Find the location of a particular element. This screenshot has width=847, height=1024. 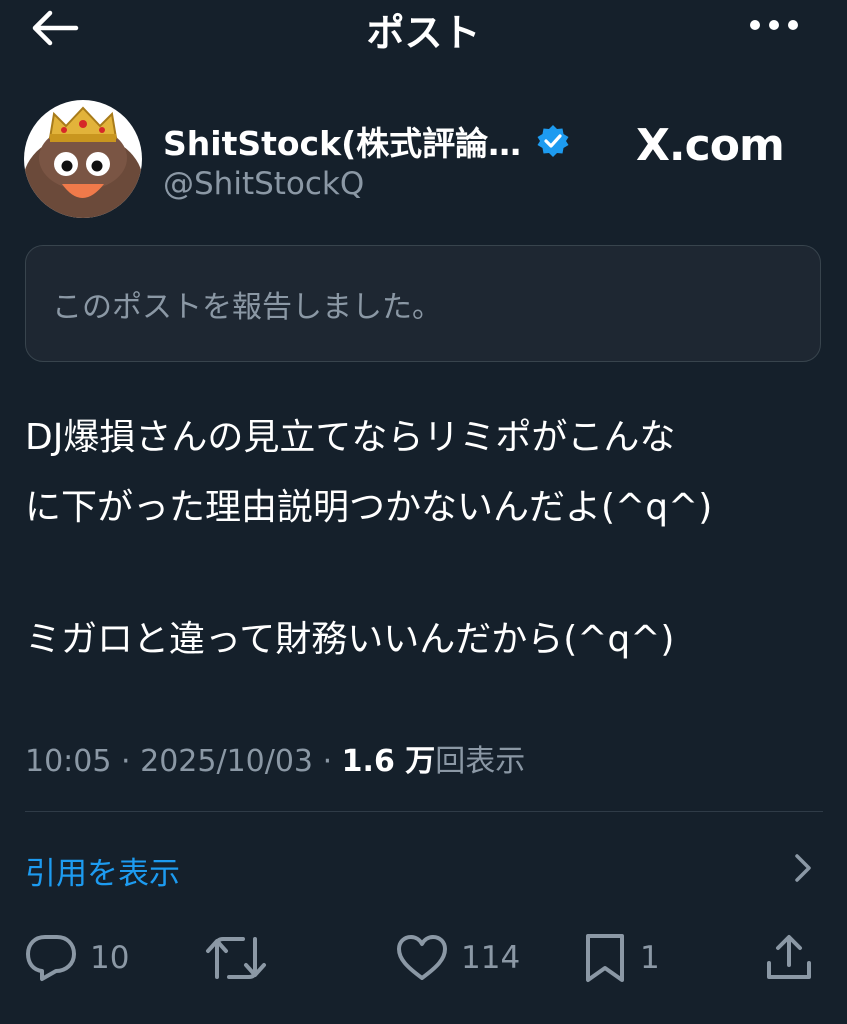

view-count-label: 回表示 is located at coordinates (480, 761).